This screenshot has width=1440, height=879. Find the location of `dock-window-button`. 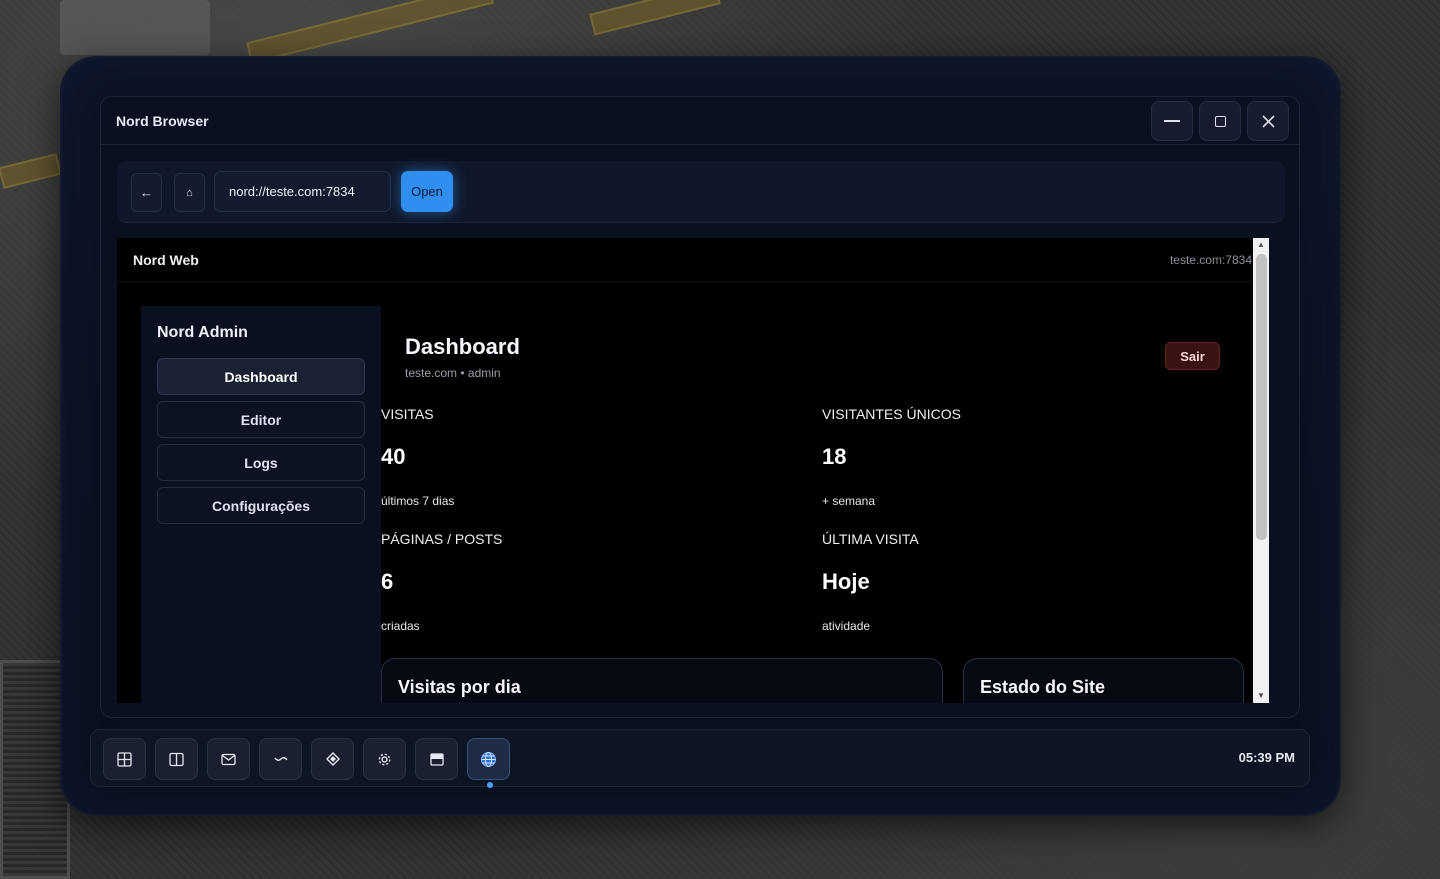

dock-window-button is located at coordinates (436, 759).